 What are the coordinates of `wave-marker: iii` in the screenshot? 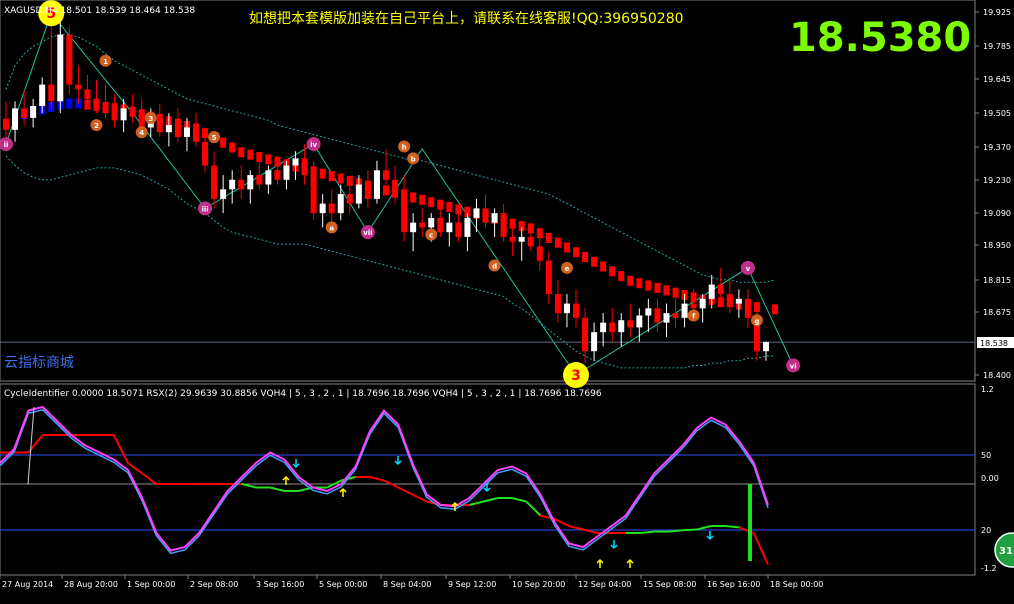 It's located at (205, 208).